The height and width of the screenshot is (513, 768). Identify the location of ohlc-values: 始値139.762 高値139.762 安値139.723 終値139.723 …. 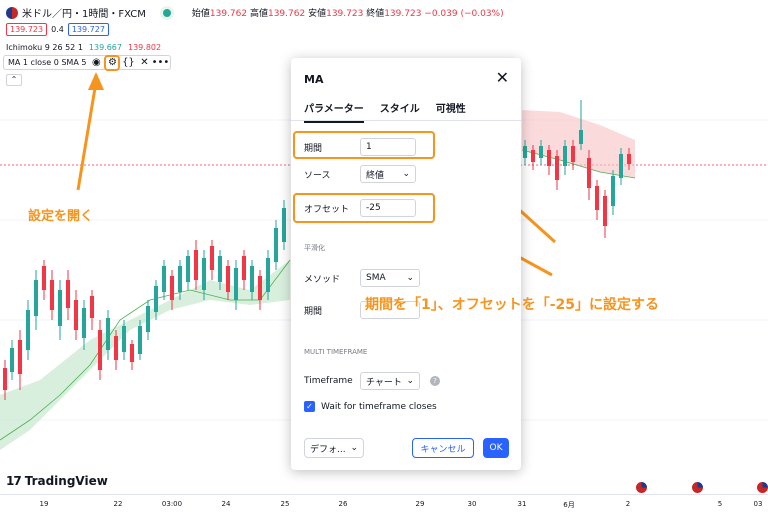
(347, 14).